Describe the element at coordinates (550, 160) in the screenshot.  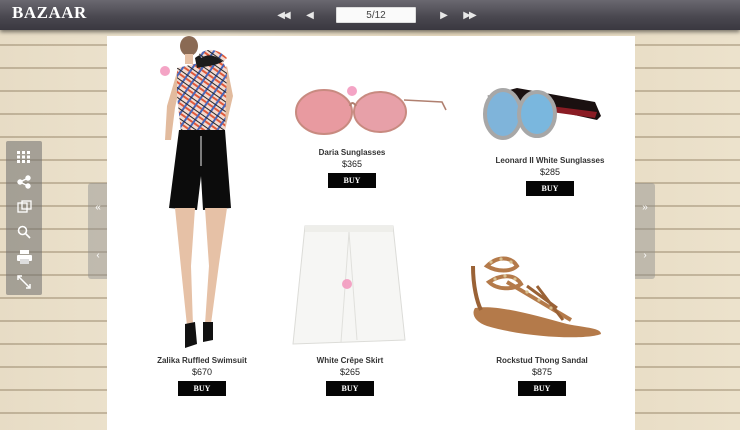
I see `product-name: Leonard II White Sunglasses` at that location.